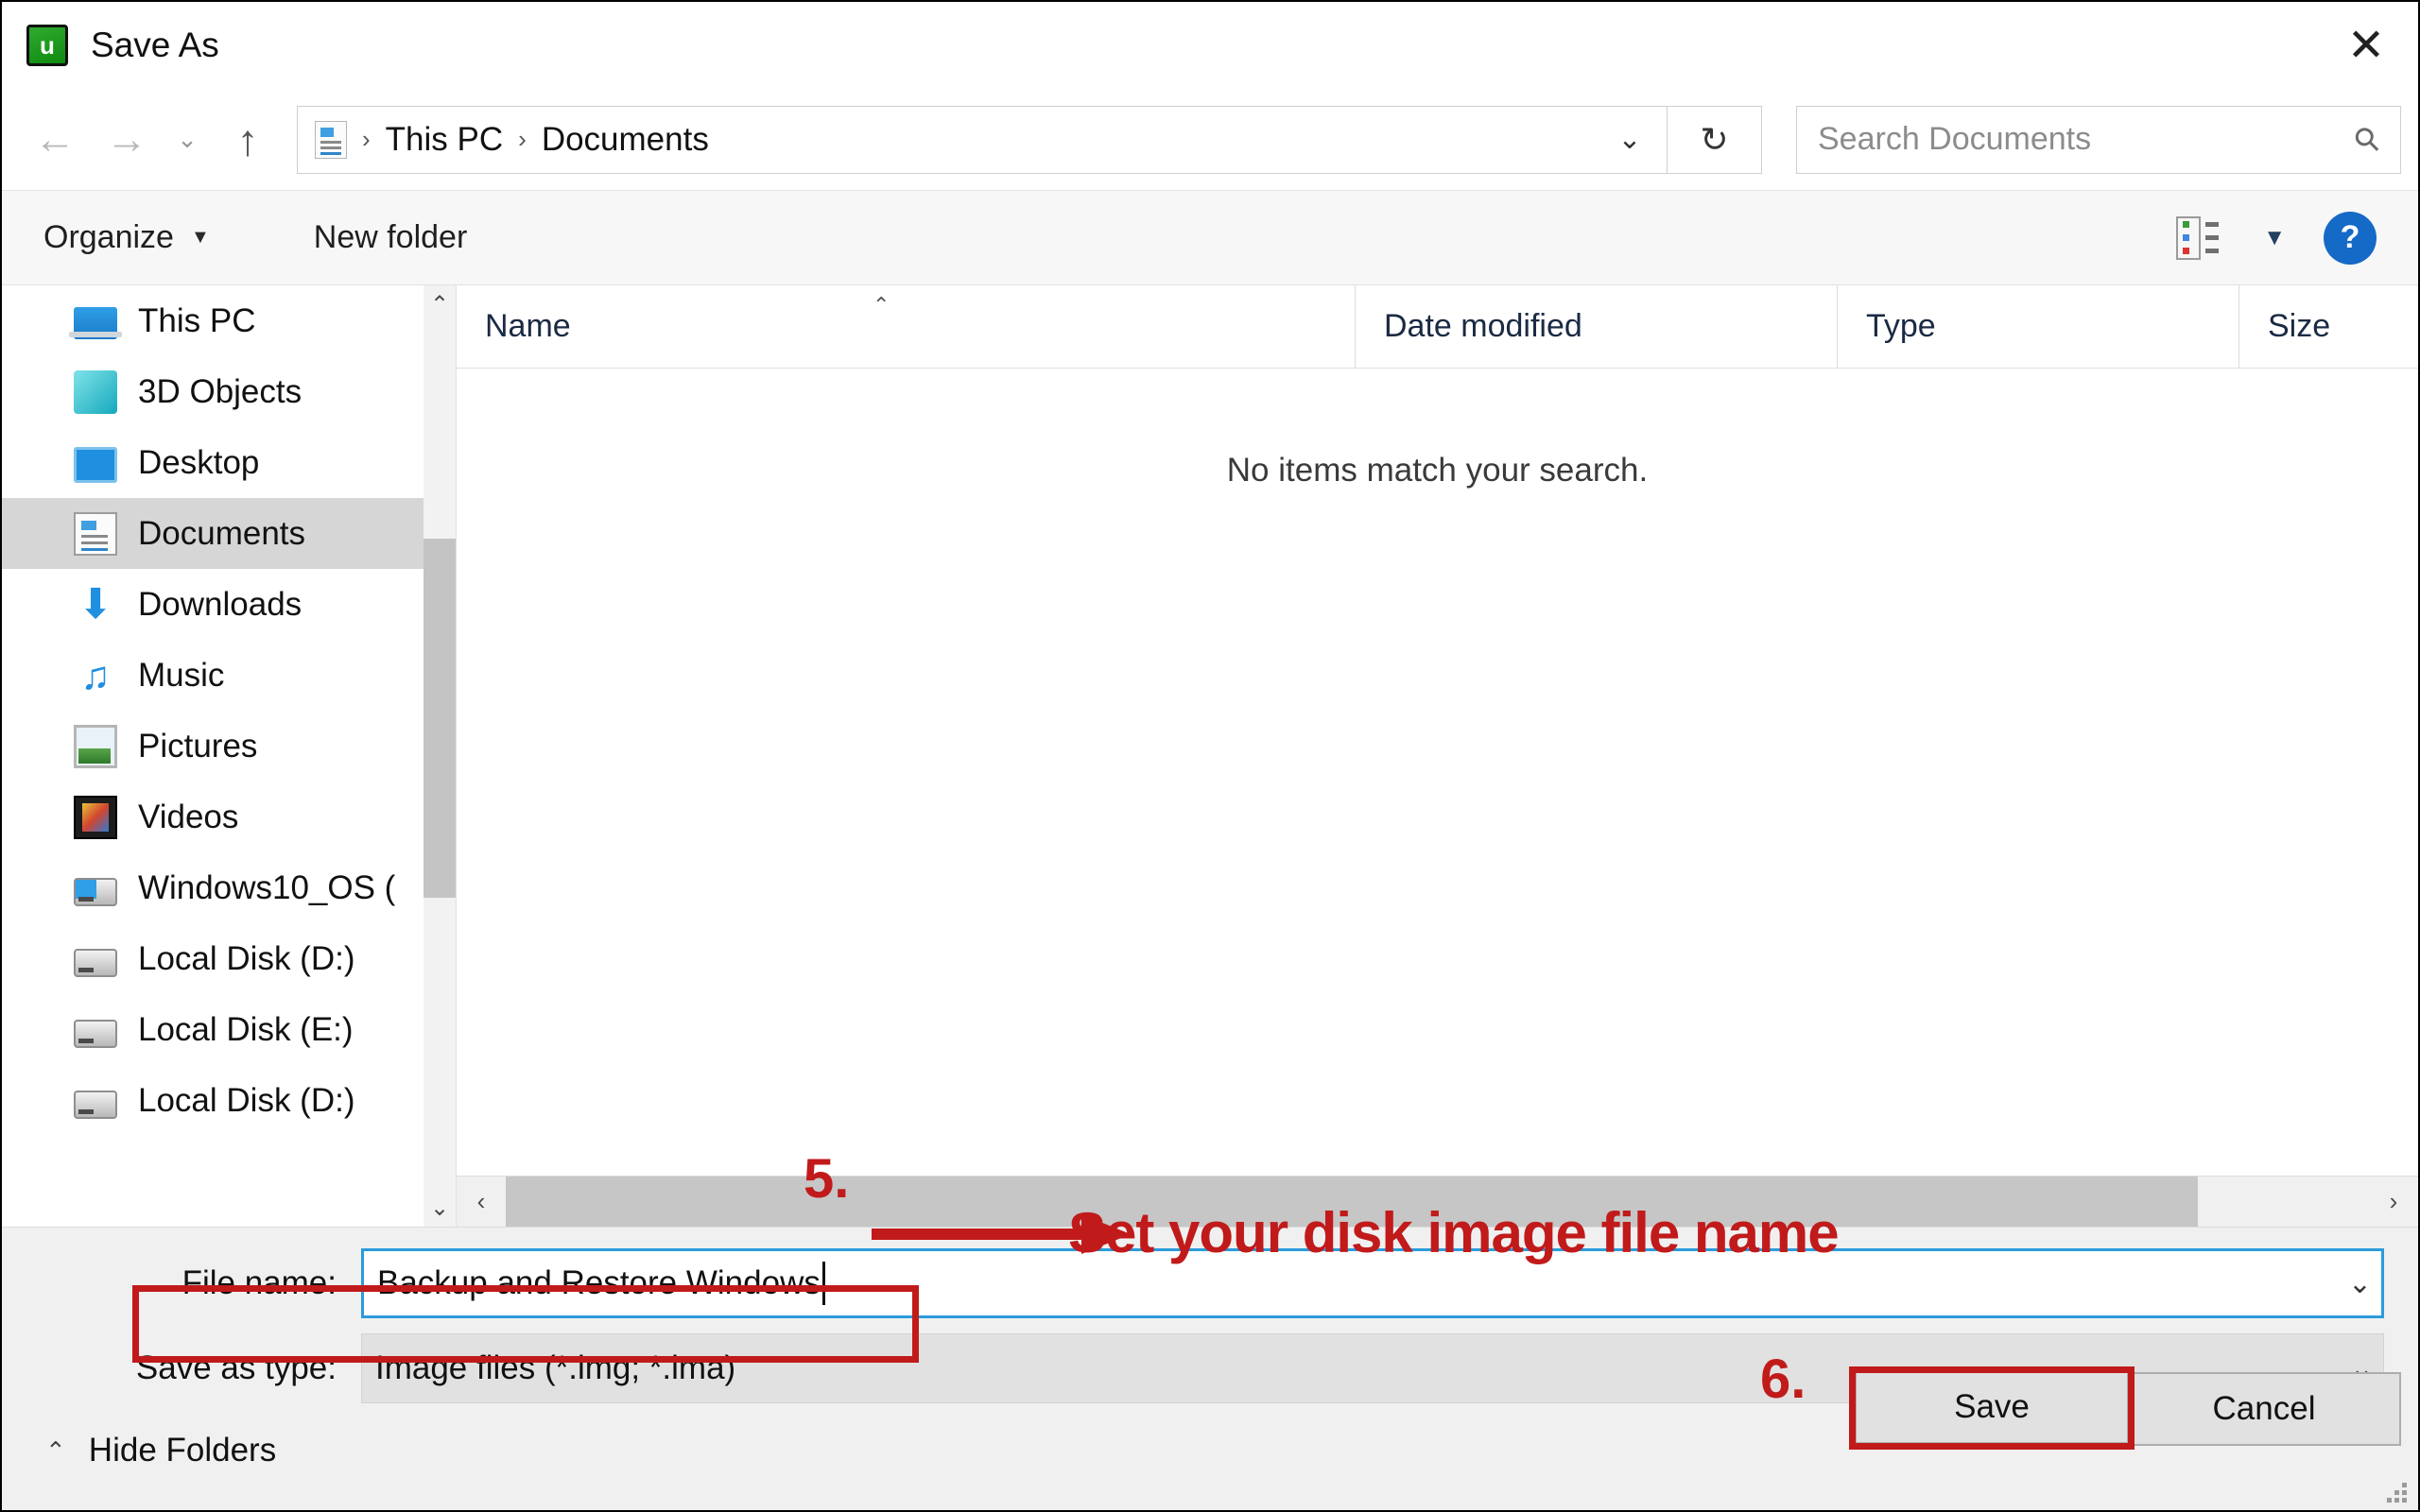  What do you see at coordinates (827, 1179) in the screenshot?
I see `annotation-step-5-number: 5.` at bounding box center [827, 1179].